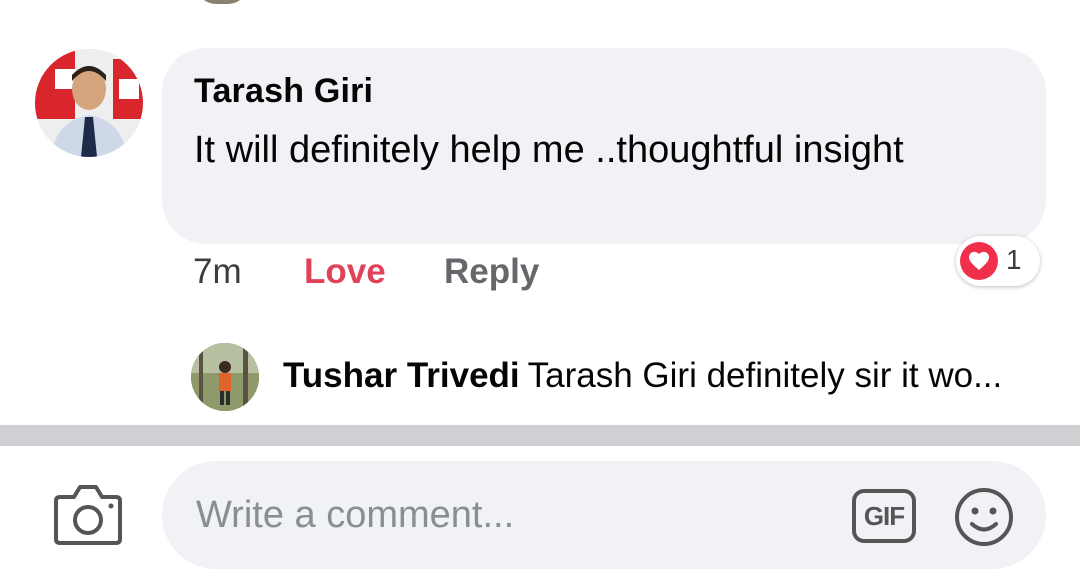 The image size is (1080, 582). I want to click on reply-button: Reply, so click(491, 272).